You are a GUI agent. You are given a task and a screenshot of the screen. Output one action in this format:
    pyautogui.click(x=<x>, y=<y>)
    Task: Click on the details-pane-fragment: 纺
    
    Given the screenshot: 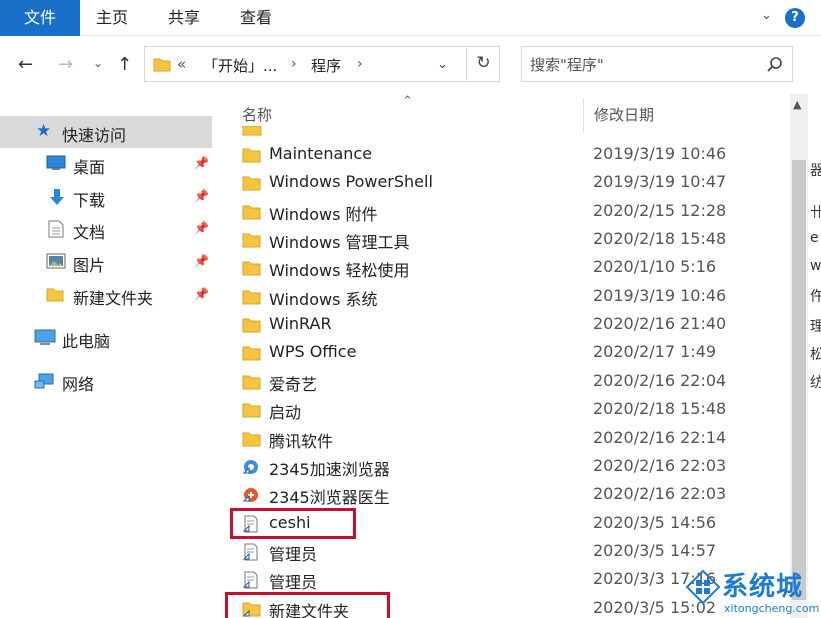 What is the action you would take?
    pyautogui.click(x=815, y=383)
    